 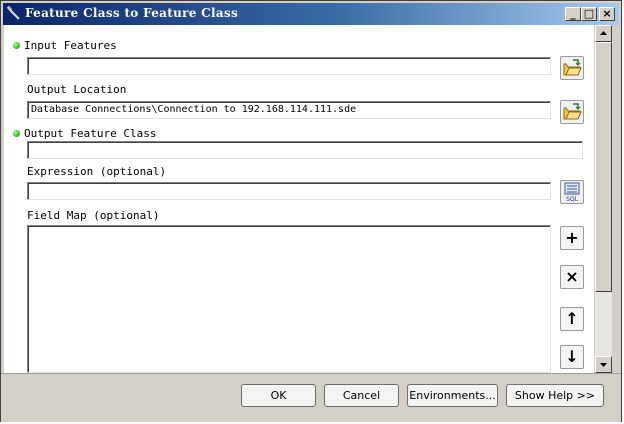 I want to click on window-title: Feature Class to Feature Class, so click(x=132, y=13).